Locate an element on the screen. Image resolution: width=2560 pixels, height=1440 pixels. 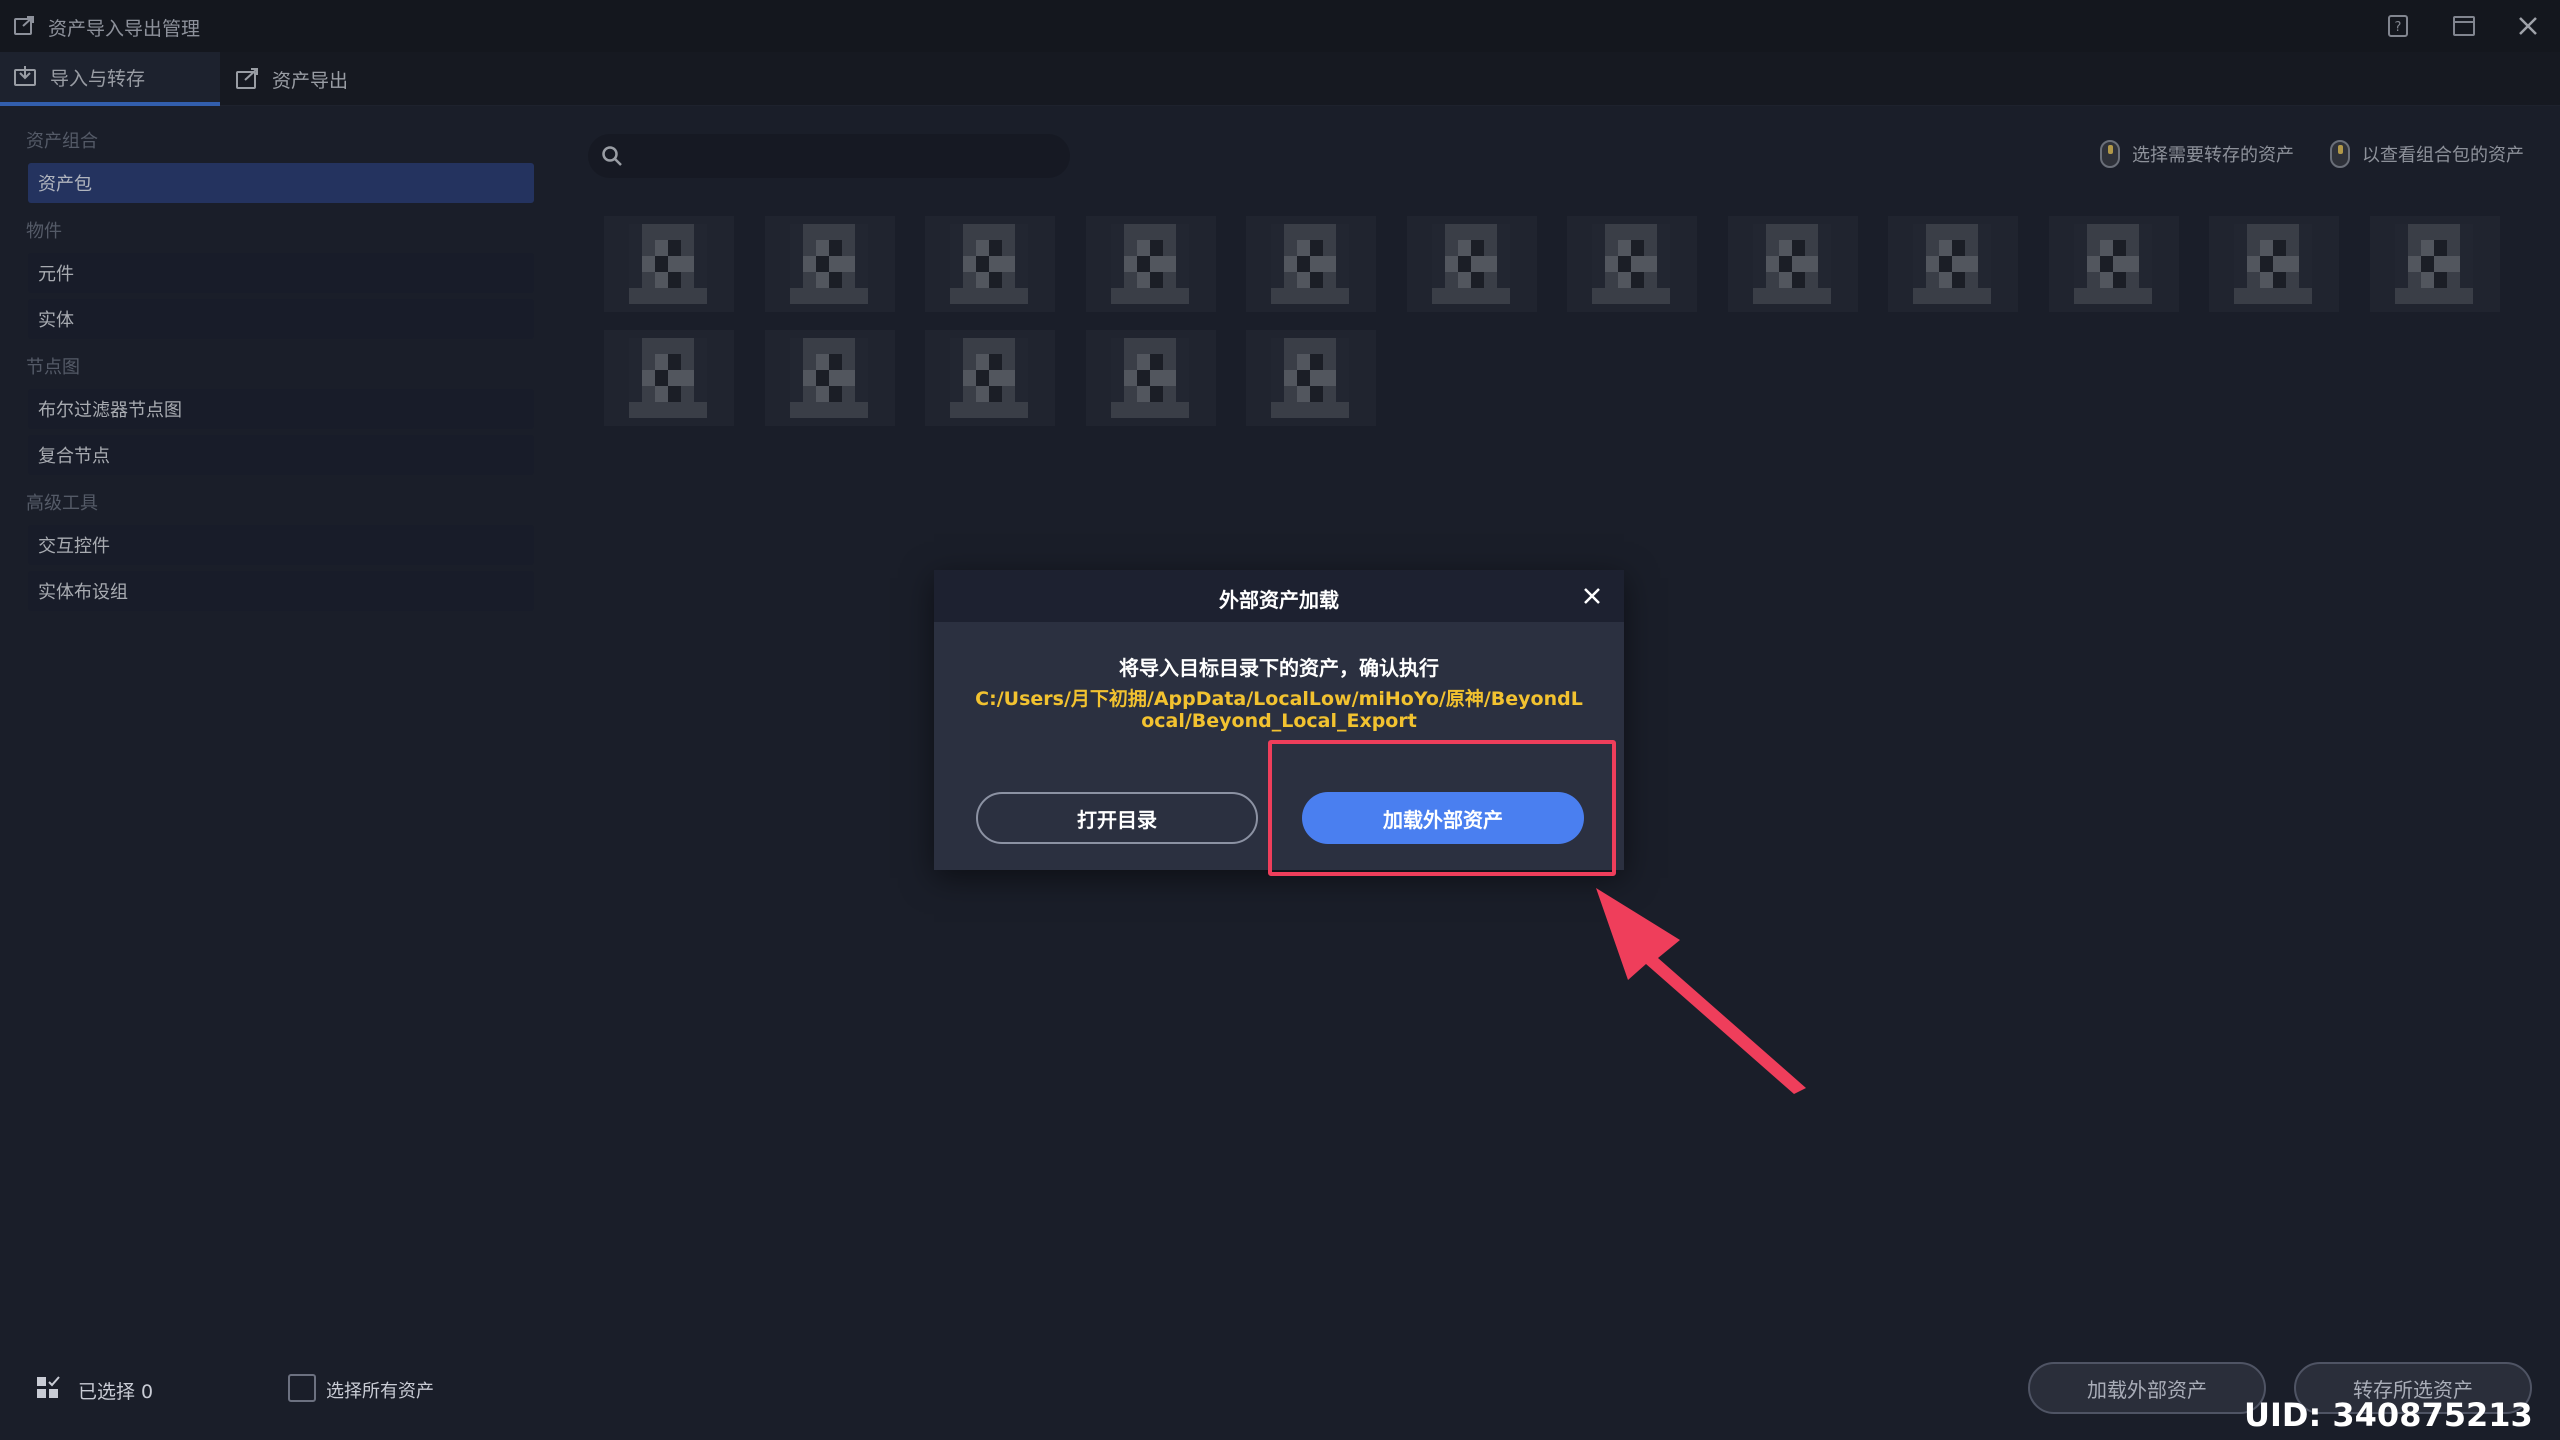
sidebar-item-asset-pack: 资产包 is located at coordinates (281, 183).